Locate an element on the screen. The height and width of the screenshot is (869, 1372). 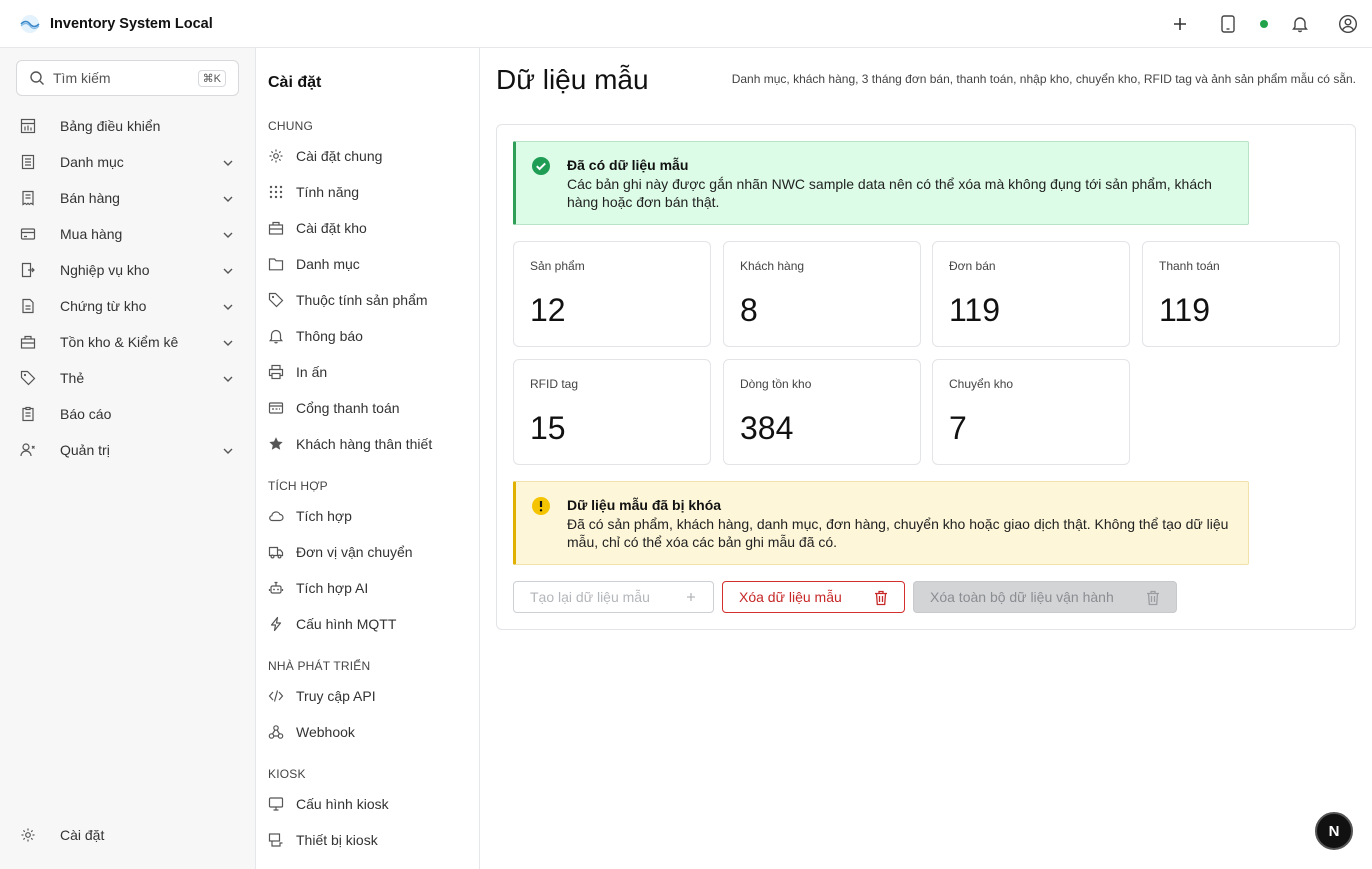
connection-status is located at coordinates (1264, 24).